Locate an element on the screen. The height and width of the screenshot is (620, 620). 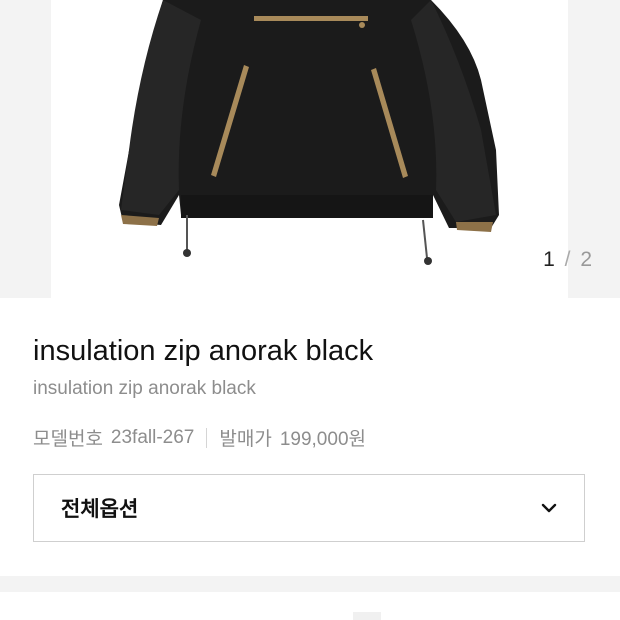
image-pager: 1 / 2 is located at coordinates (568, 260).